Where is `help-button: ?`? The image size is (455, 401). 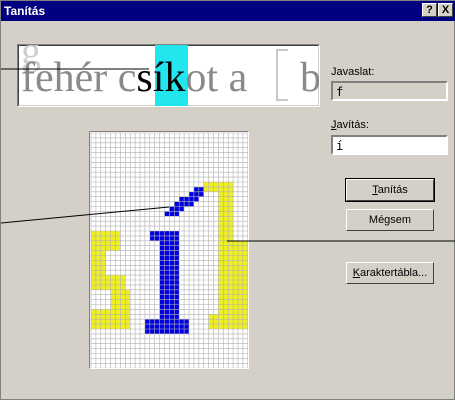 help-button: ? is located at coordinates (429, 10).